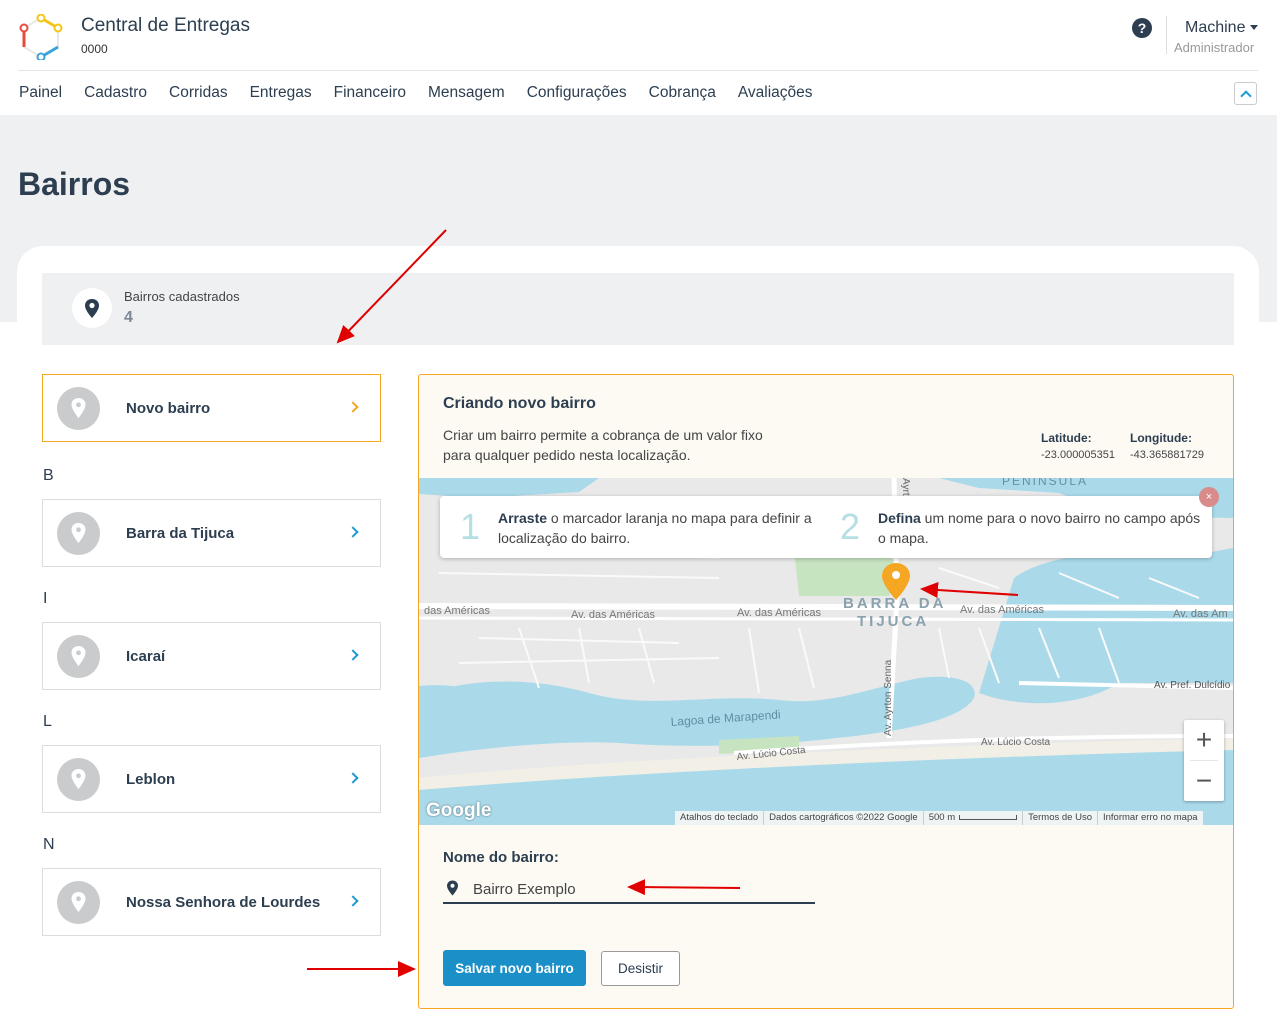 The height and width of the screenshot is (1023, 1277). What do you see at coordinates (49, 844) in the screenshot?
I see `group-letter-n: N` at bounding box center [49, 844].